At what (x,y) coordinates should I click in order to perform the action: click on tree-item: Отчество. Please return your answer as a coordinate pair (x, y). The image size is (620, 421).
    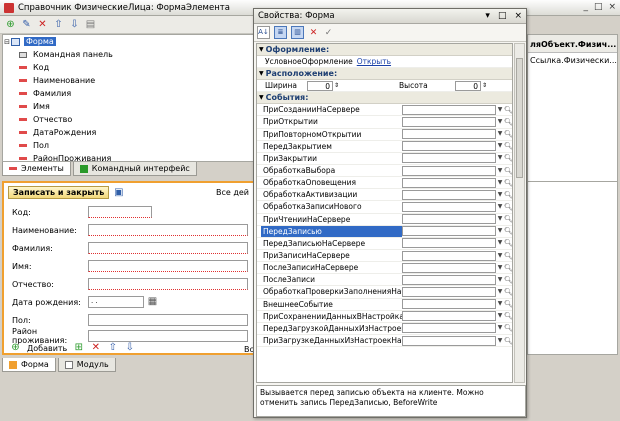
    Looking at the image, I should click on (128, 119).